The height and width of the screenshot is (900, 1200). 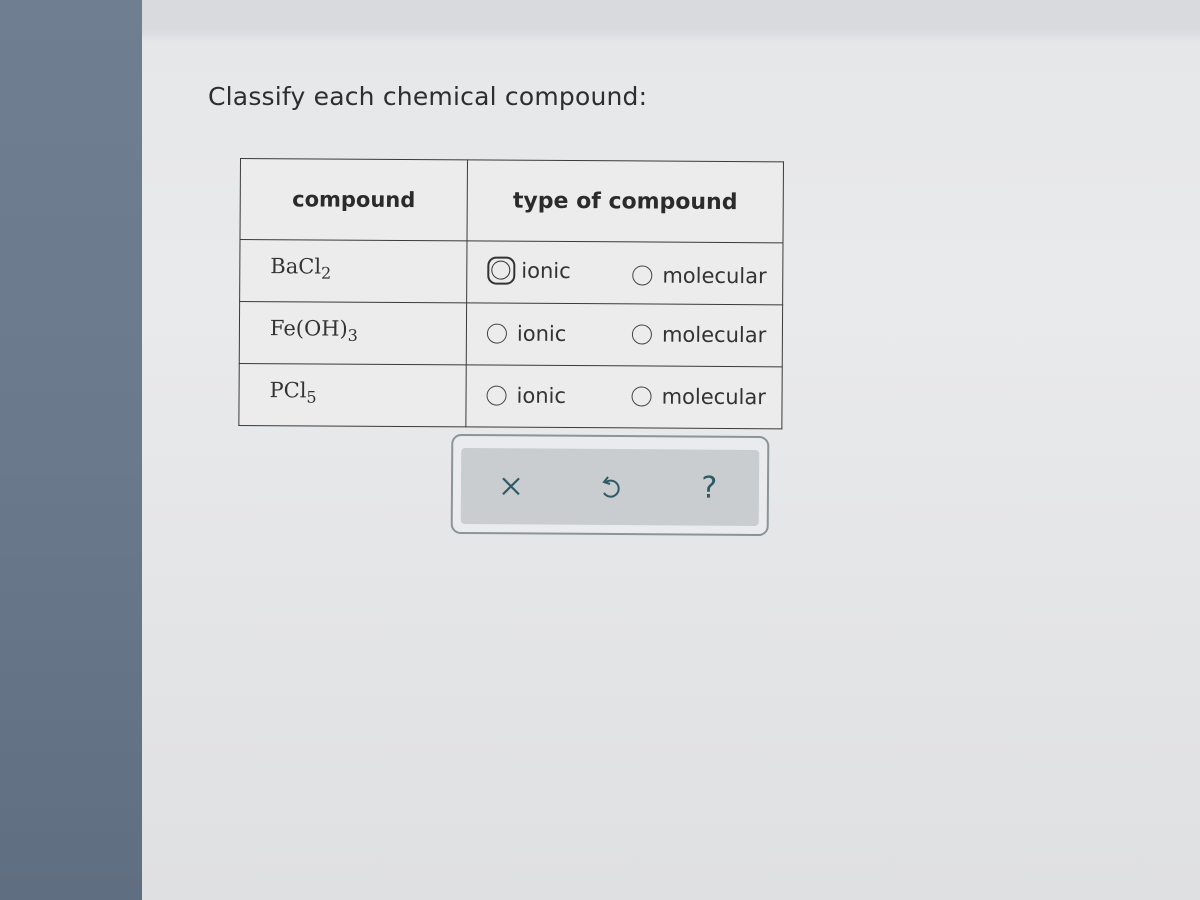 What do you see at coordinates (625, 201) in the screenshot?
I see `header-type-of-compound: type of compound` at bounding box center [625, 201].